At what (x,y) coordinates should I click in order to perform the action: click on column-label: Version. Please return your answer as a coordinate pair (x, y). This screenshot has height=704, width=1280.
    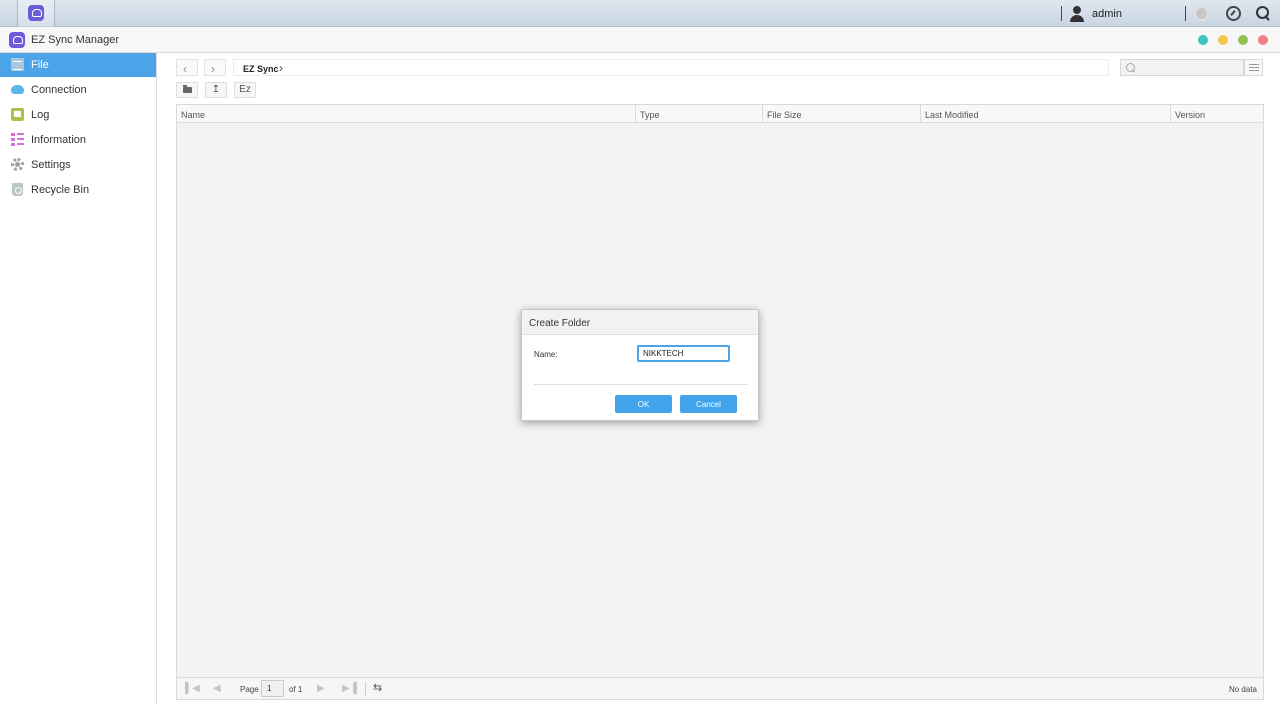
    Looking at the image, I should click on (1190, 115).